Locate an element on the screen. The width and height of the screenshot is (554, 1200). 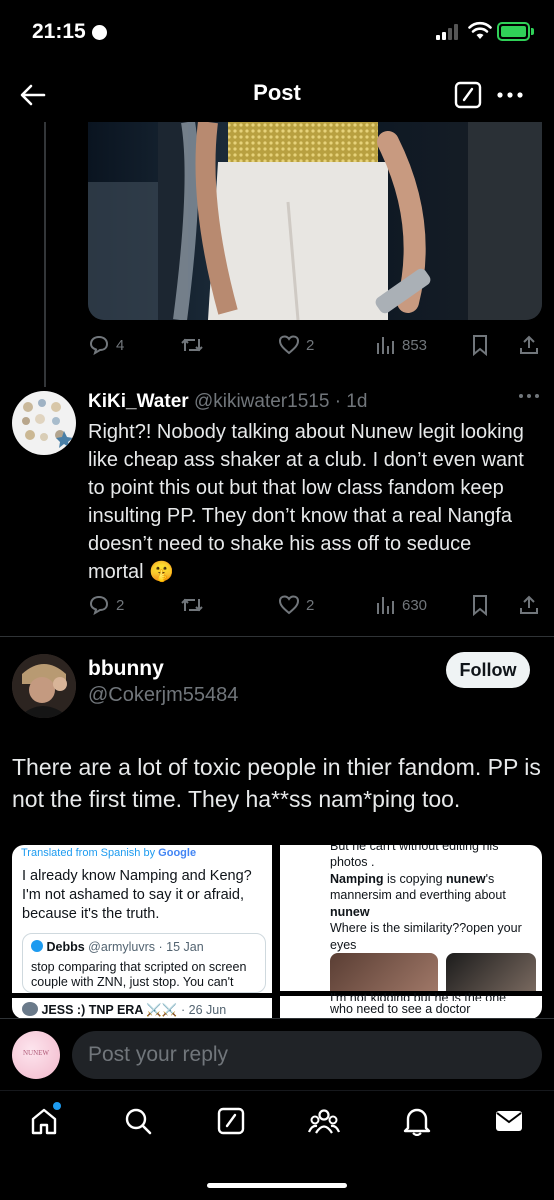
author-handle: @Cokerjm55484 is located at coordinates (163, 695).